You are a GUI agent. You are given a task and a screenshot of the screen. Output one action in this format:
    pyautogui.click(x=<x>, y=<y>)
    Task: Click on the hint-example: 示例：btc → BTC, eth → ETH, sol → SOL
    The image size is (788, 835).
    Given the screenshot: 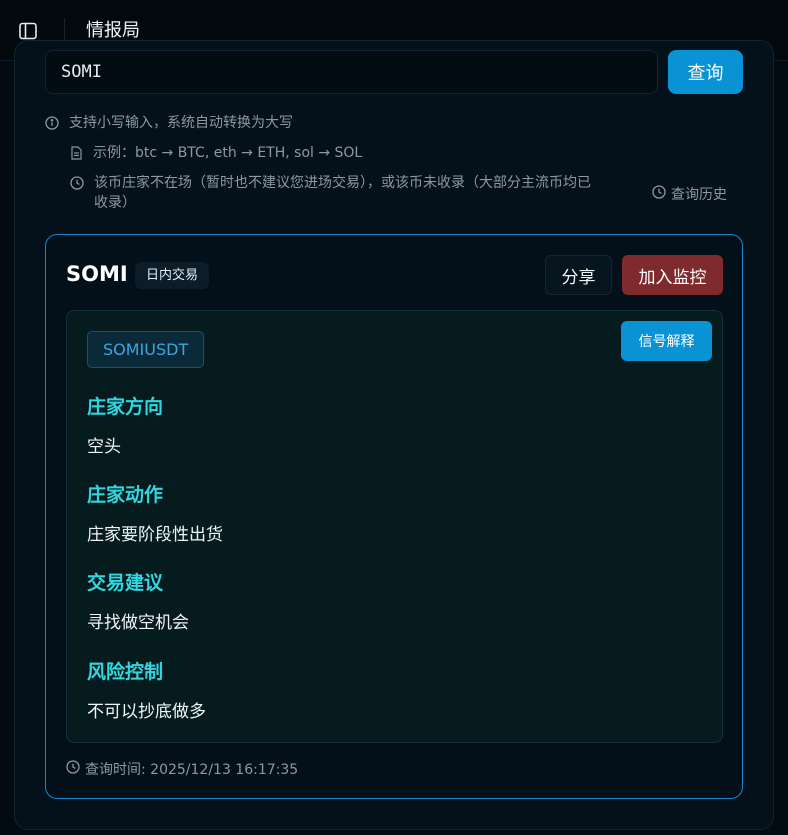 What is the action you would take?
    pyautogui.click(x=216, y=154)
    